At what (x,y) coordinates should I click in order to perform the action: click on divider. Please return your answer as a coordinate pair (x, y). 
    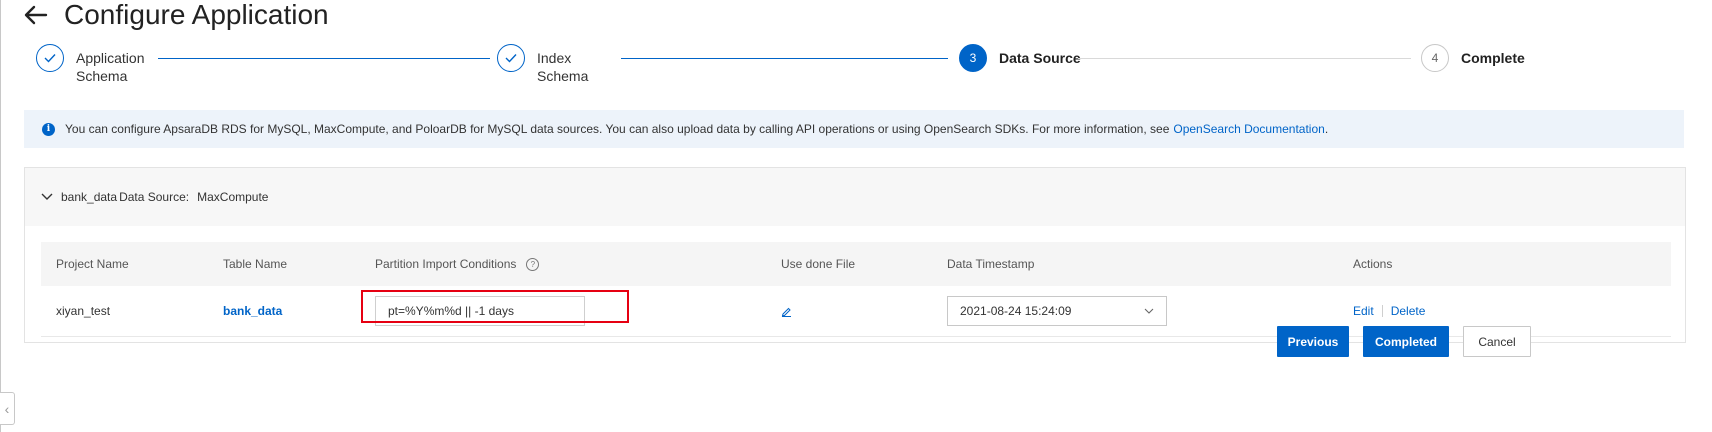
    Looking at the image, I should click on (1382, 311).